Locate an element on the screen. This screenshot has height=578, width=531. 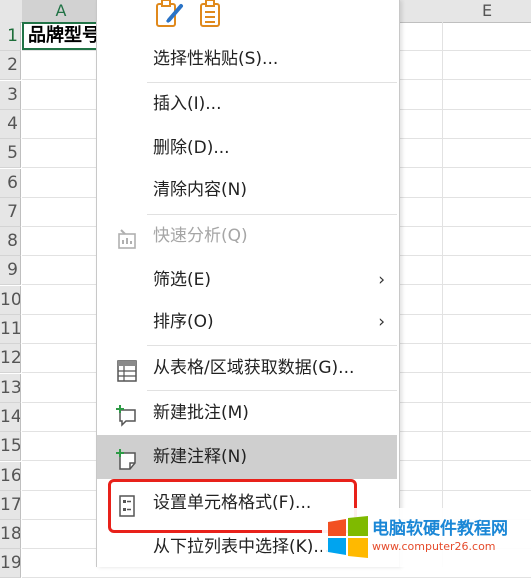
menu-item-label: 新建批注(M) is located at coordinates (201, 413).